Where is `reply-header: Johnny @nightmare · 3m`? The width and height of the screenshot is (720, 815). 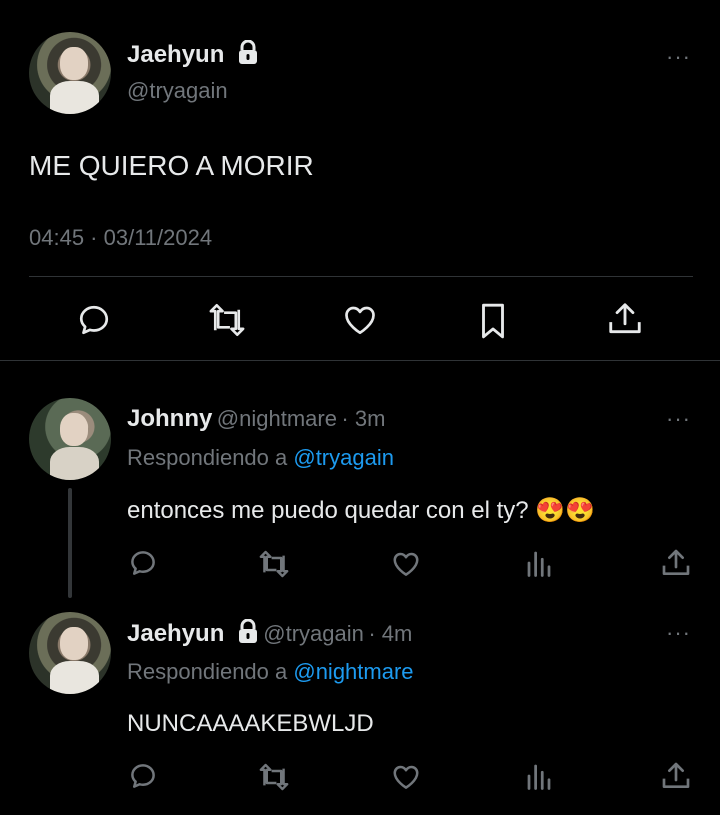
reply-header: Johnny @nightmare · 3m is located at coordinates (256, 419).